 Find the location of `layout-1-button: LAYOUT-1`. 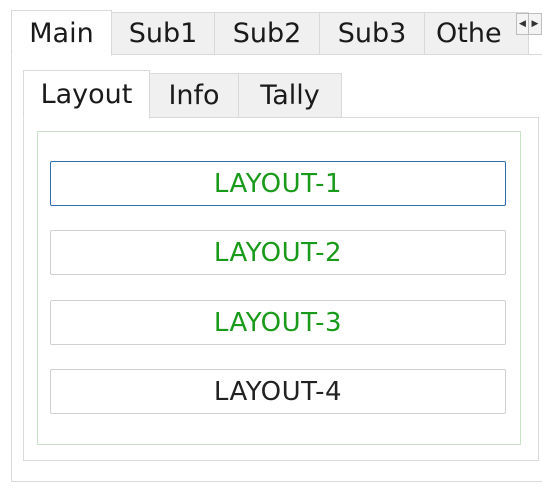

layout-1-button: LAYOUT-1 is located at coordinates (278, 183).